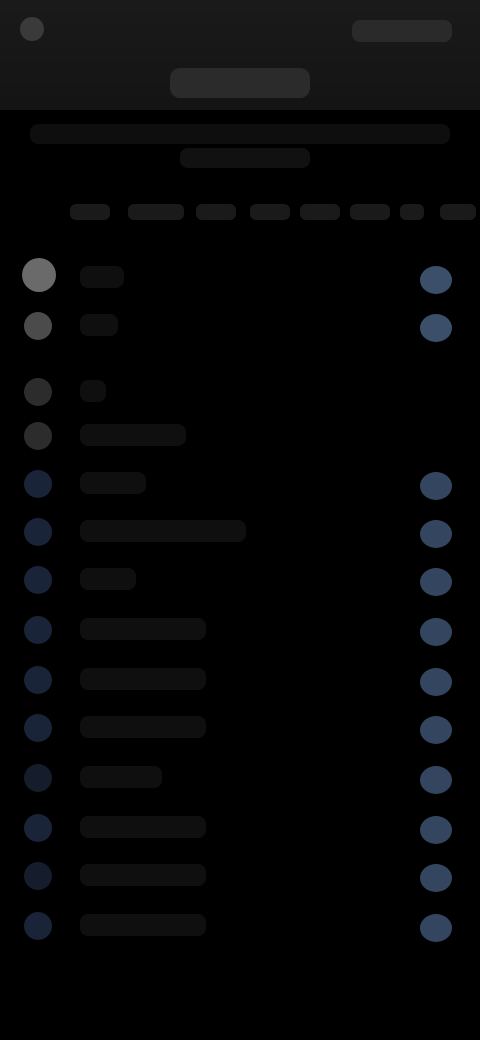  Describe the element at coordinates (32, 29) in the screenshot. I see `back-icon` at that location.